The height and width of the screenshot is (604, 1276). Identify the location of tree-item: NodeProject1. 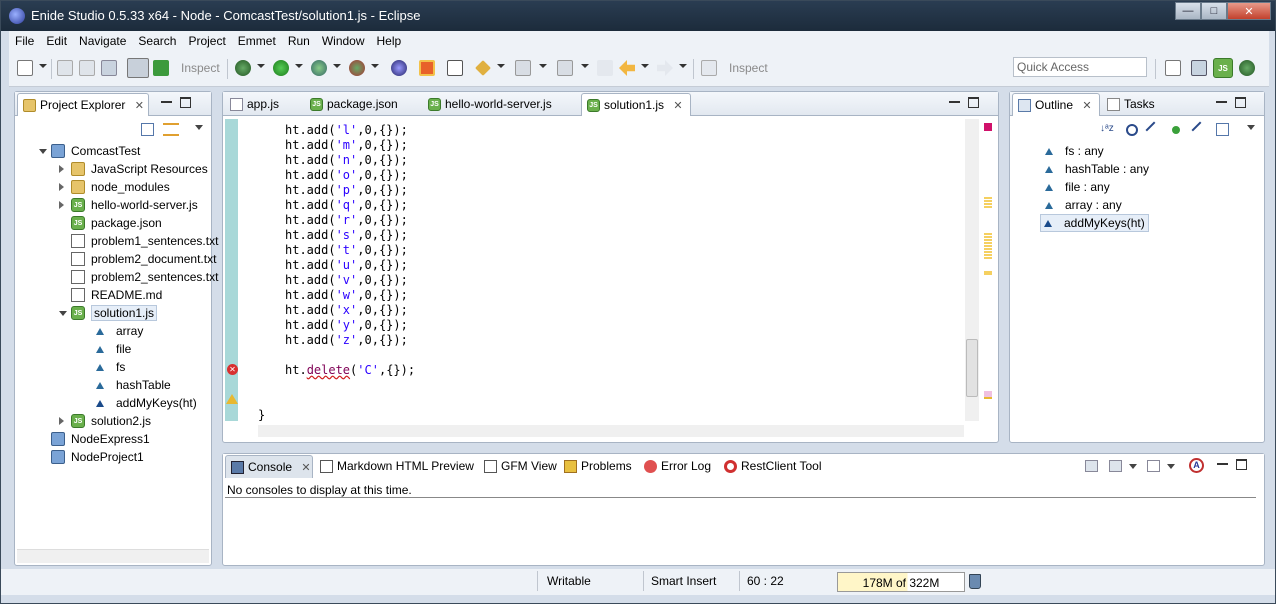
(97, 457).